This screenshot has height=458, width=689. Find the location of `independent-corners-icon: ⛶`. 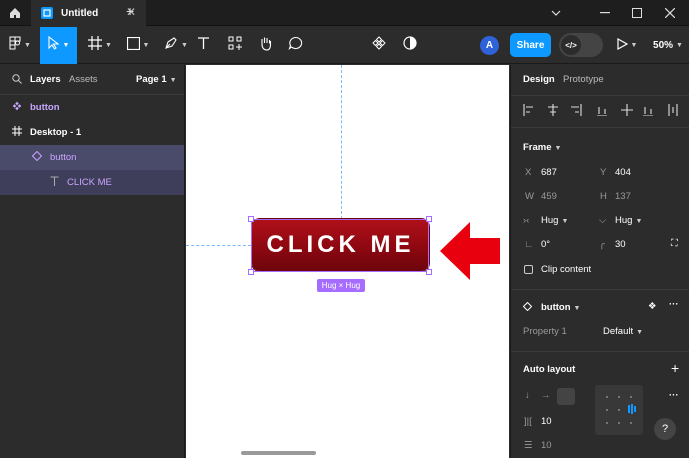

independent-corners-icon: ⛶ is located at coordinates (674, 243).